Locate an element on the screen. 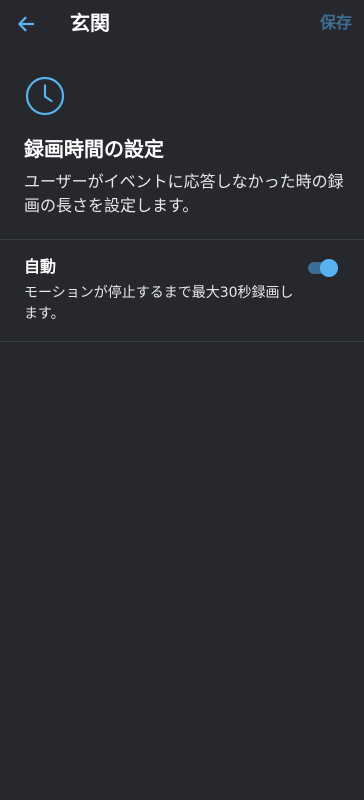  option-description: モーションが停止するまで最大30秒録画します。 is located at coordinates (159, 303).